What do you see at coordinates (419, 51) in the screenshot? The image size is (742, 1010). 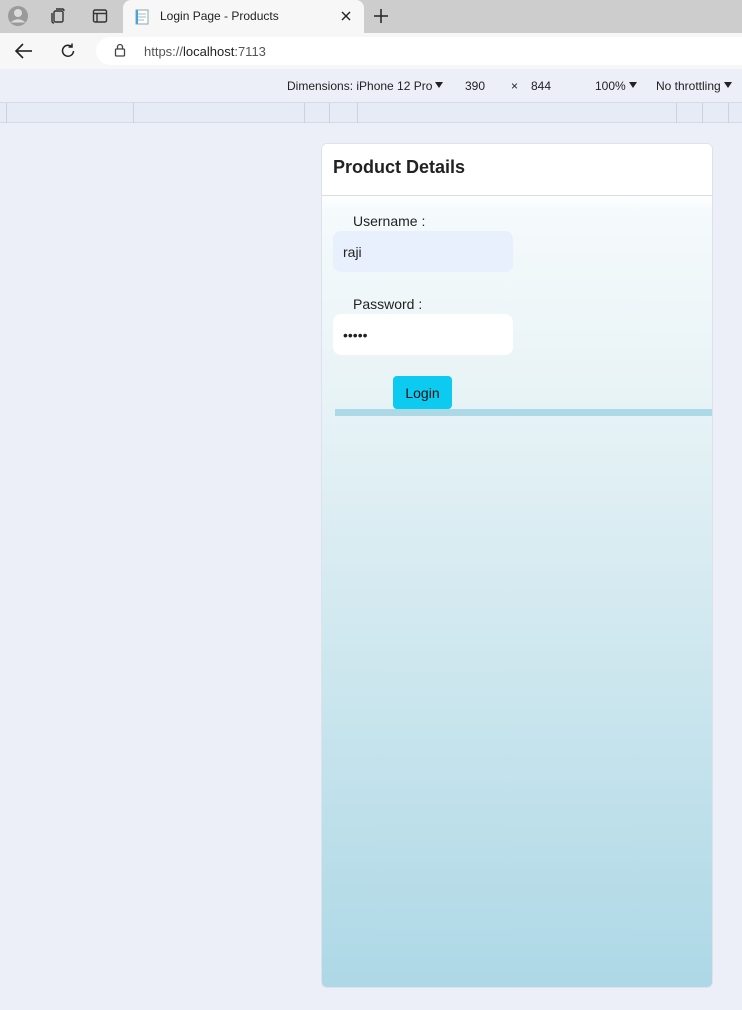 I see `address-bar: https://localhost:7113` at bounding box center [419, 51].